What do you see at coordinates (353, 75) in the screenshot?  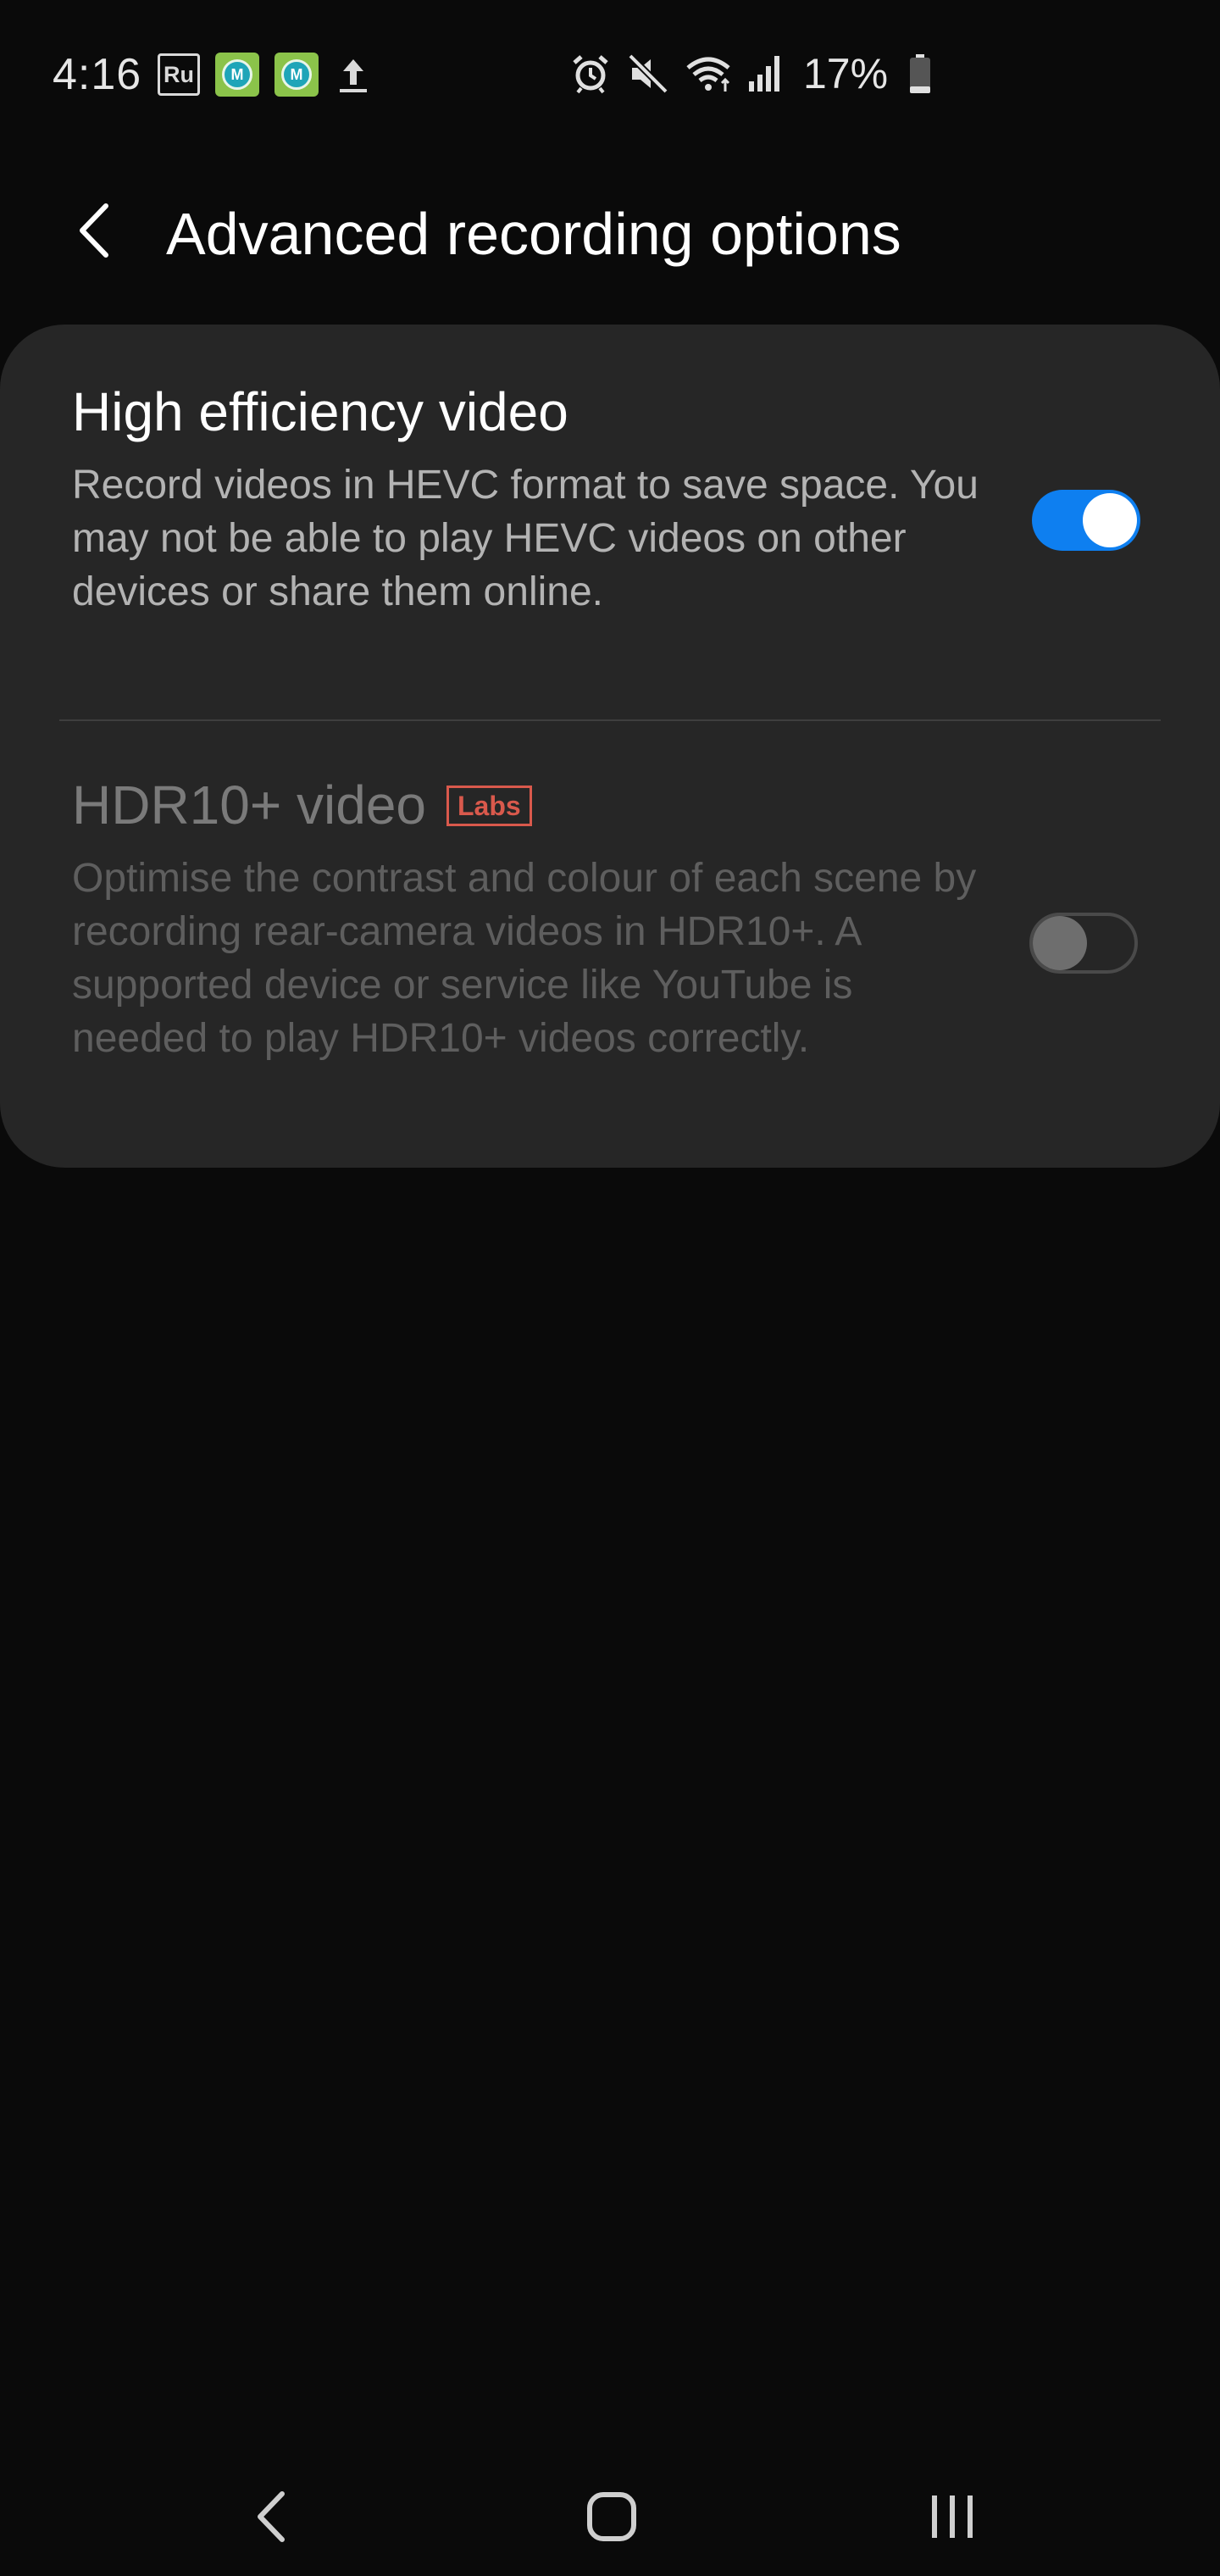 I see `upload-icon` at bounding box center [353, 75].